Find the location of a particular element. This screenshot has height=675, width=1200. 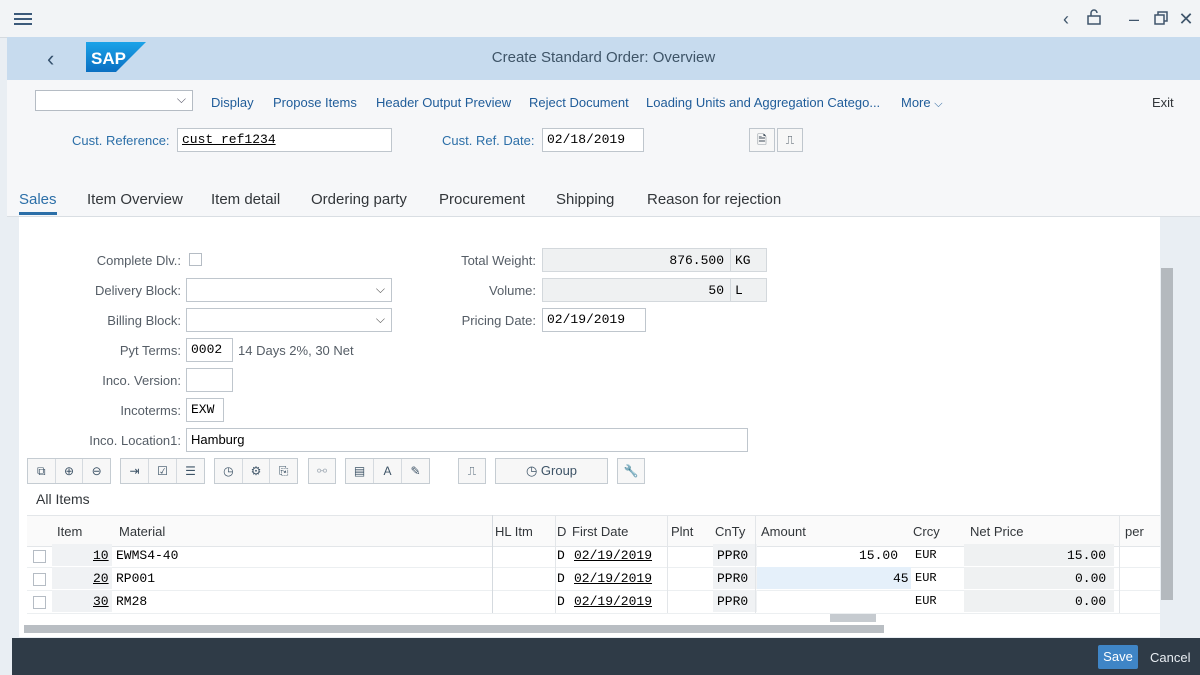

item-number: 30 is located at coordinates (101, 601).